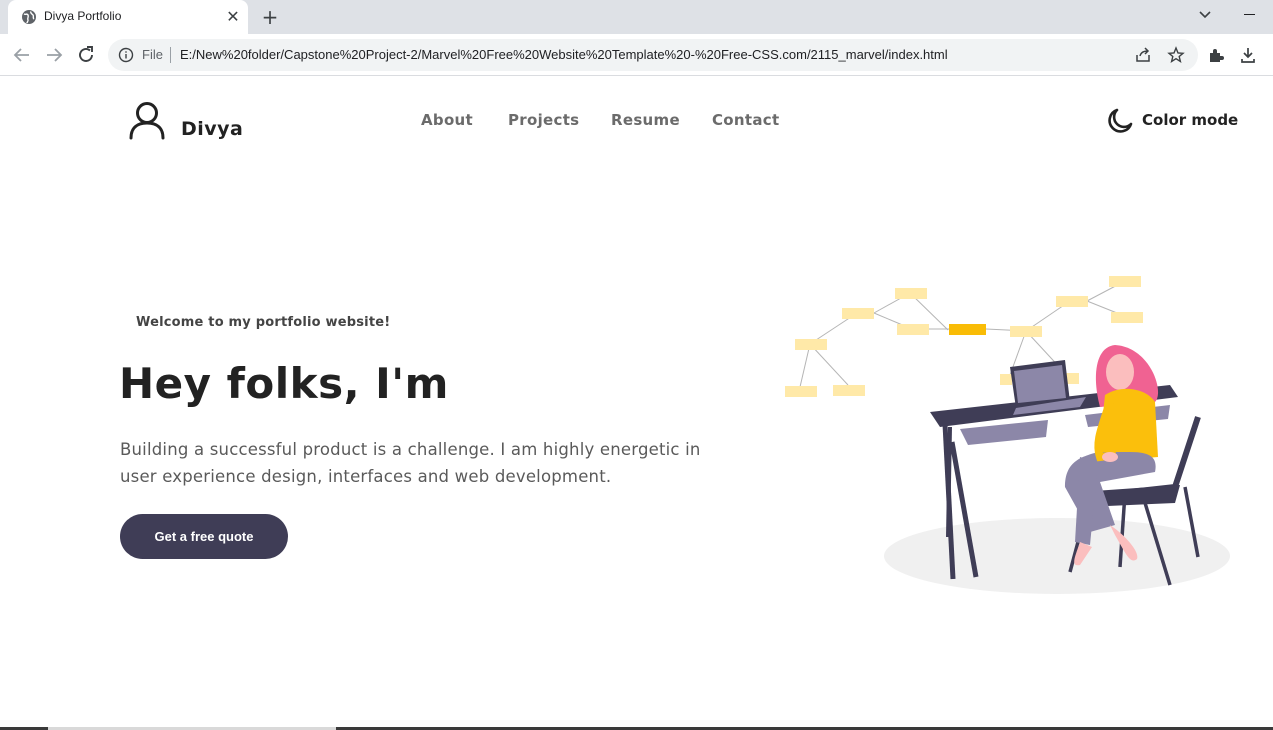  Describe the element at coordinates (86, 55) in the screenshot. I see `reload-icon` at that location.